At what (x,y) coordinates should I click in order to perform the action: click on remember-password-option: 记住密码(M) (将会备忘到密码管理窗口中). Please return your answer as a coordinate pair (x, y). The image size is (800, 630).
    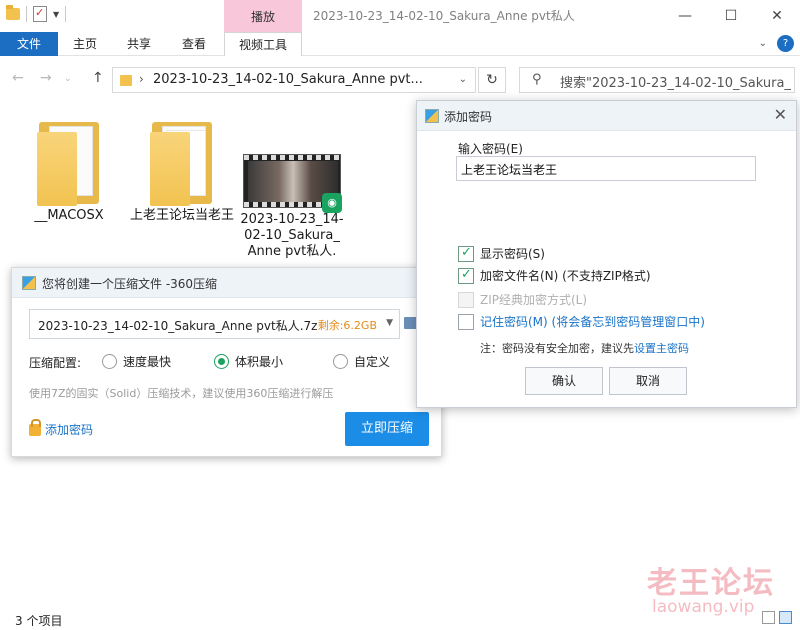
    Looking at the image, I should click on (581, 321).